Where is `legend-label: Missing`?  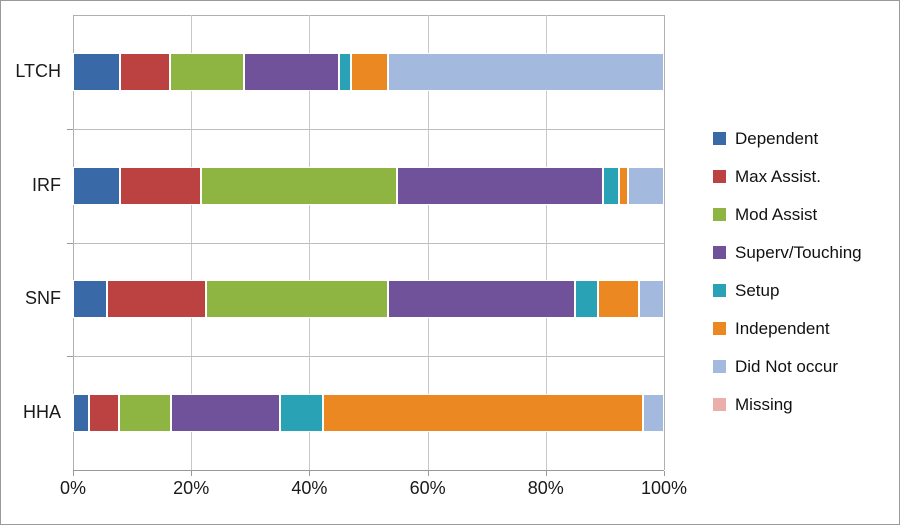
legend-label: Missing is located at coordinates (764, 404).